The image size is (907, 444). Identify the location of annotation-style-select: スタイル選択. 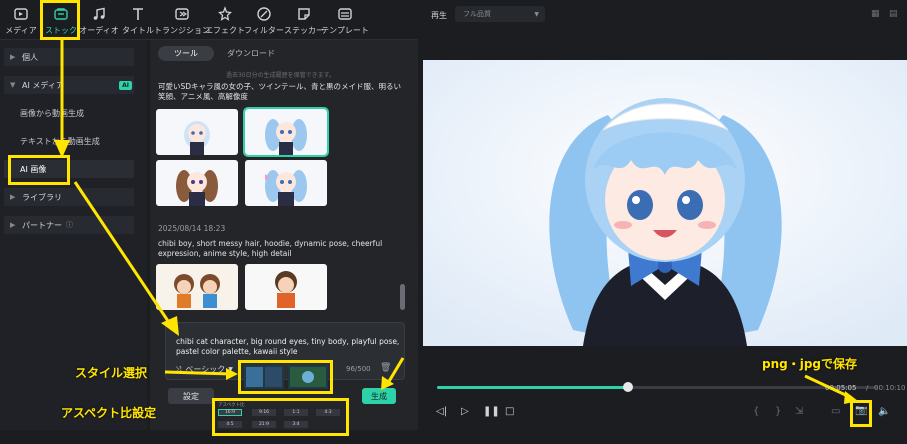
(111, 373).